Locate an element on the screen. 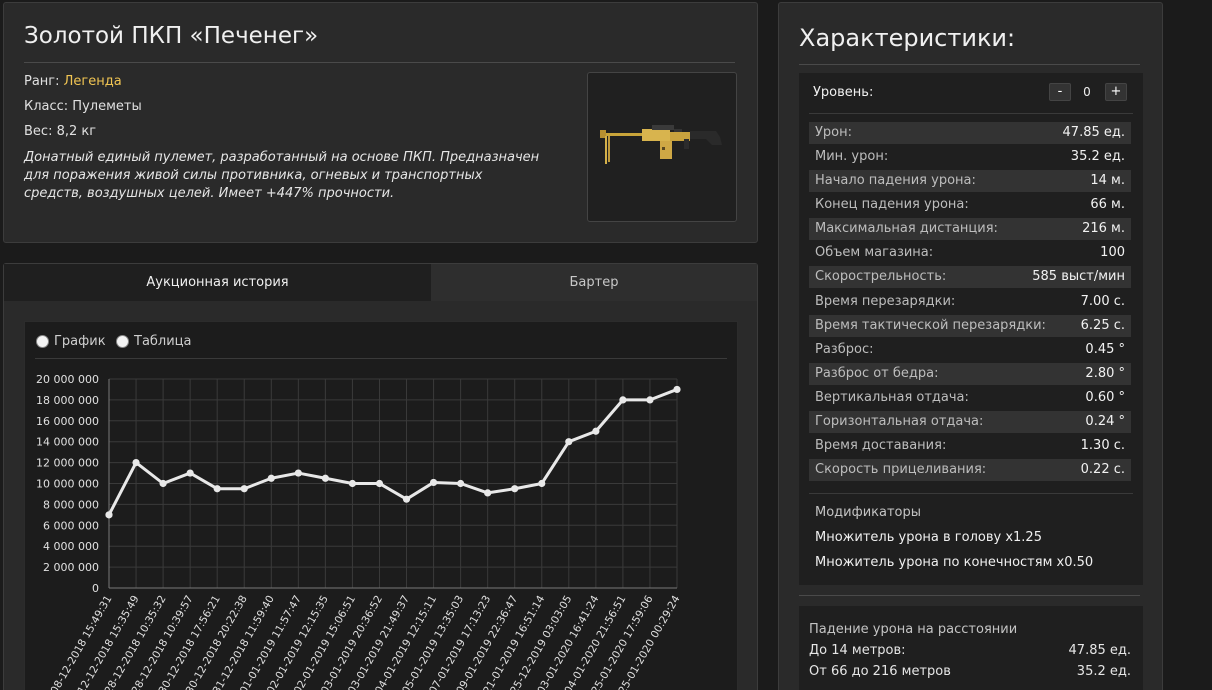  stat-row: Разброс: 0.45 ° is located at coordinates (970, 349).